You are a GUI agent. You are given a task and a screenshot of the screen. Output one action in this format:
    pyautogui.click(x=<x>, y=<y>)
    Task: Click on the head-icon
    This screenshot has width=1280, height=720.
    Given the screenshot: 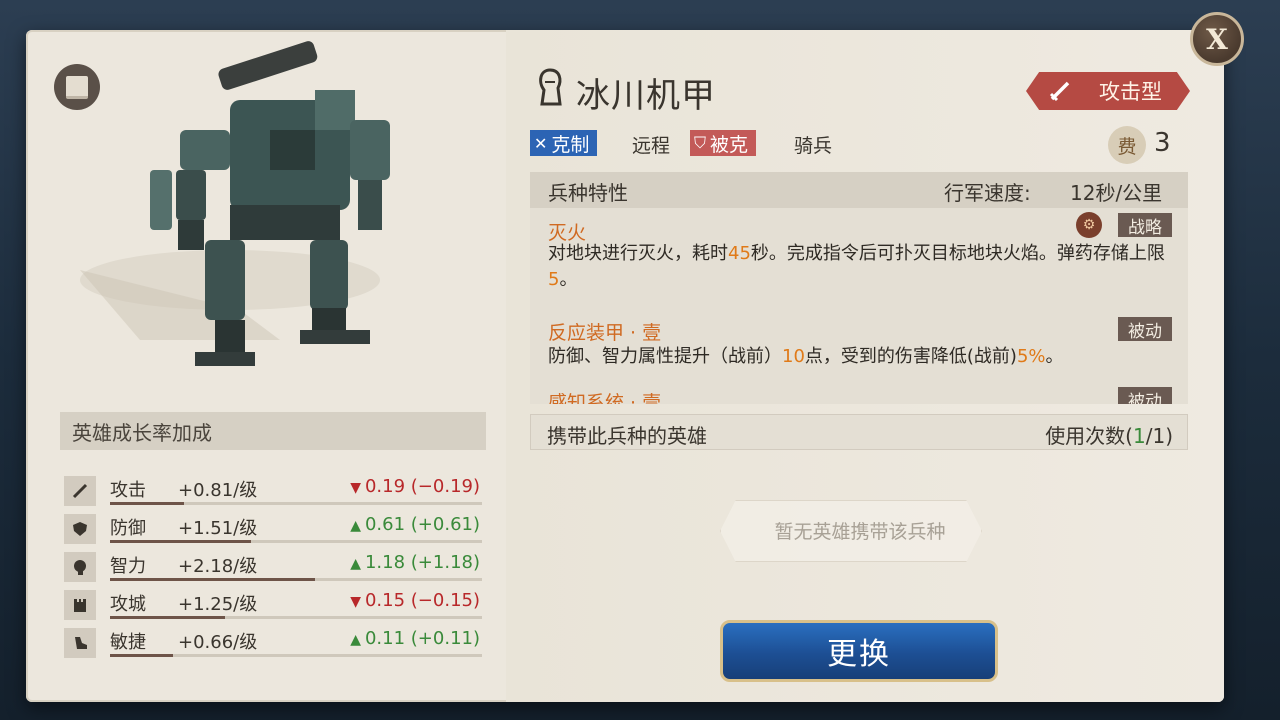 What is the action you would take?
    pyautogui.click(x=80, y=567)
    